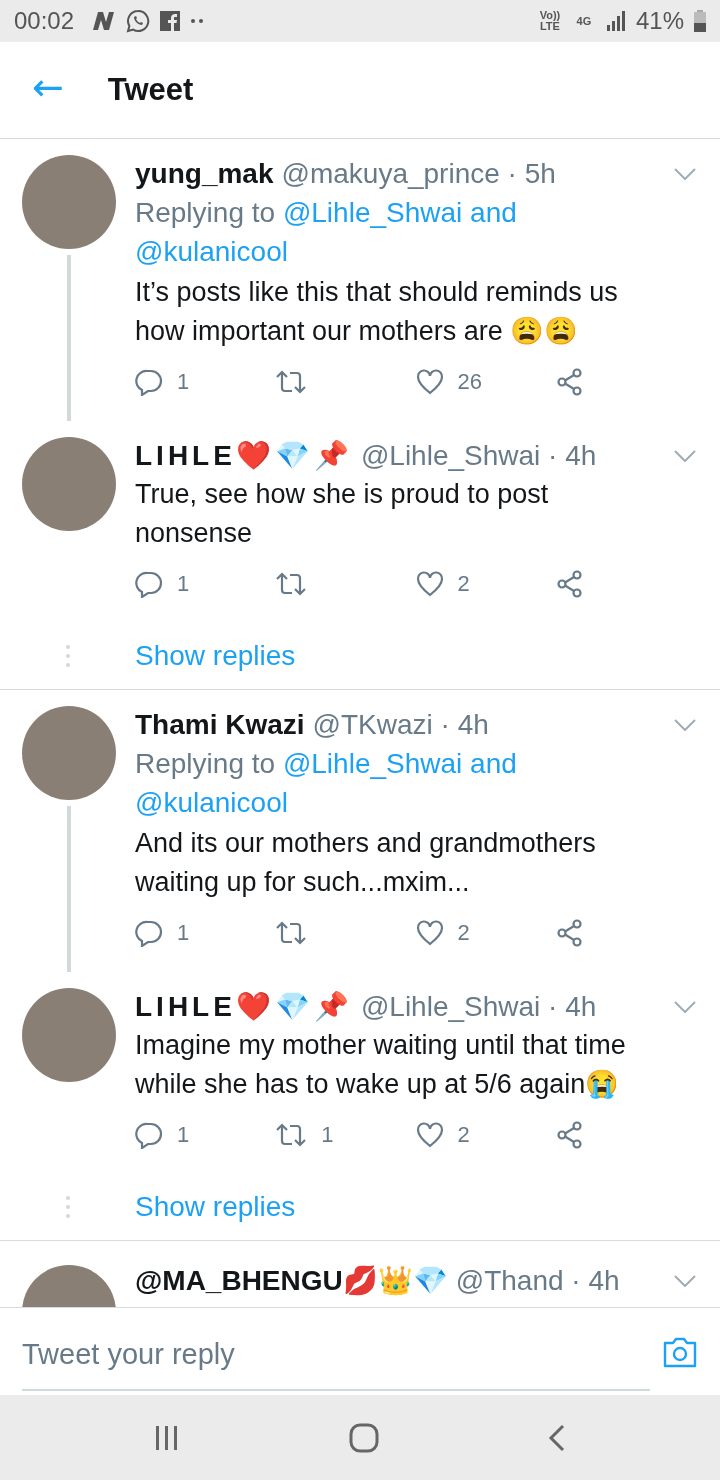 The image size is (720, 1480). I want to click on retweet-count: 1, so click(327, 1135).